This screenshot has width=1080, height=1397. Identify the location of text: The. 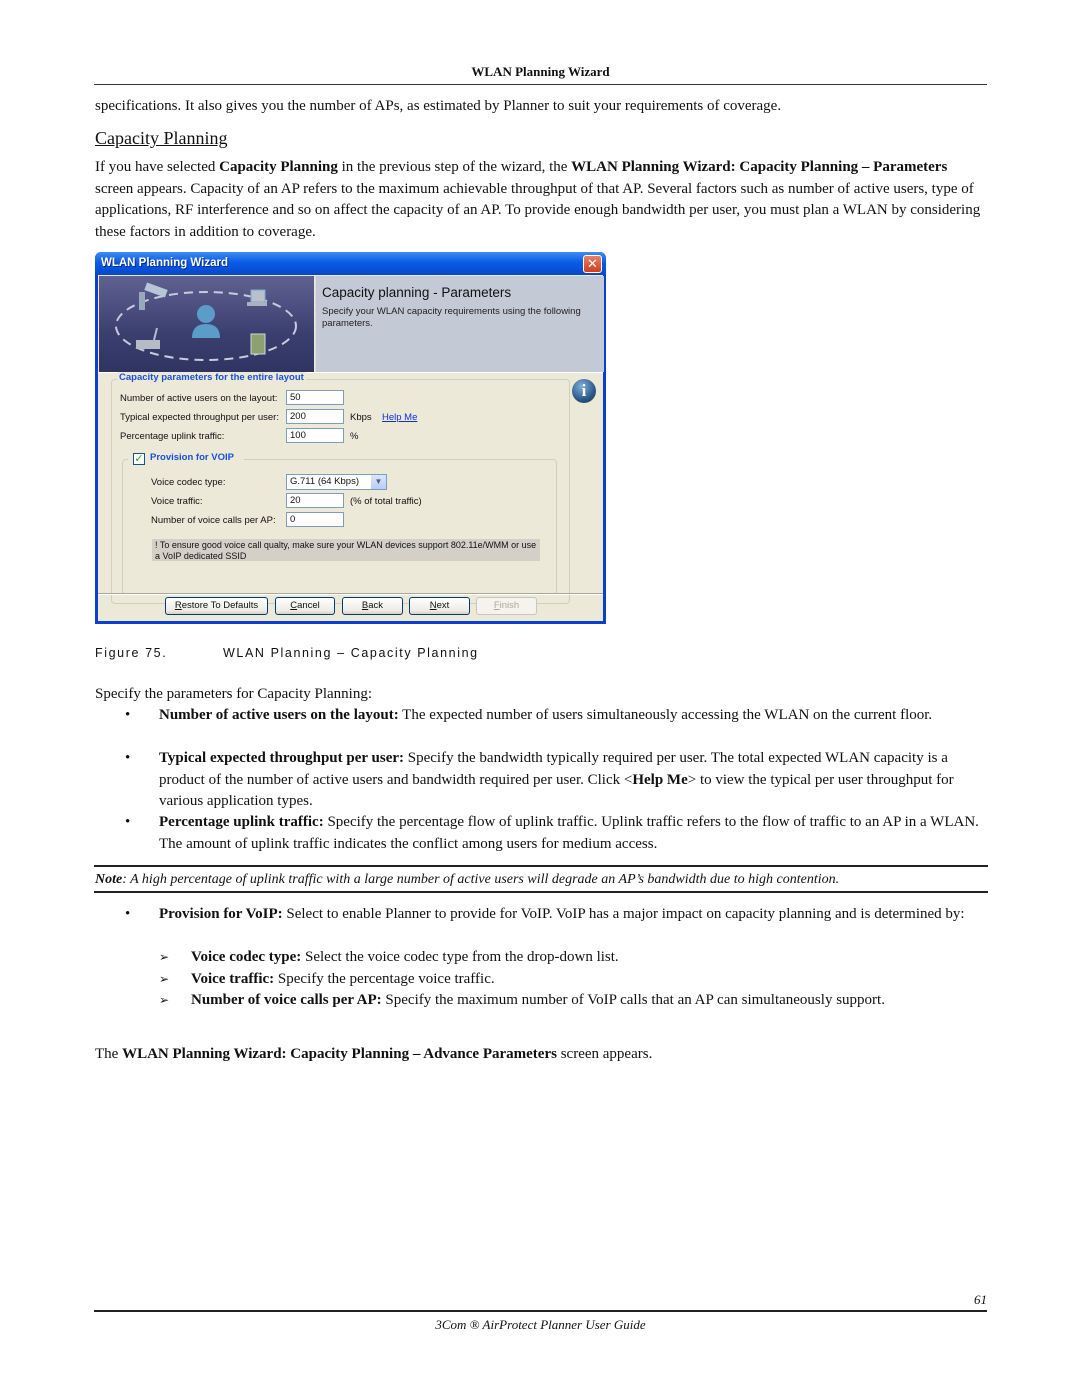
(109, 1054).